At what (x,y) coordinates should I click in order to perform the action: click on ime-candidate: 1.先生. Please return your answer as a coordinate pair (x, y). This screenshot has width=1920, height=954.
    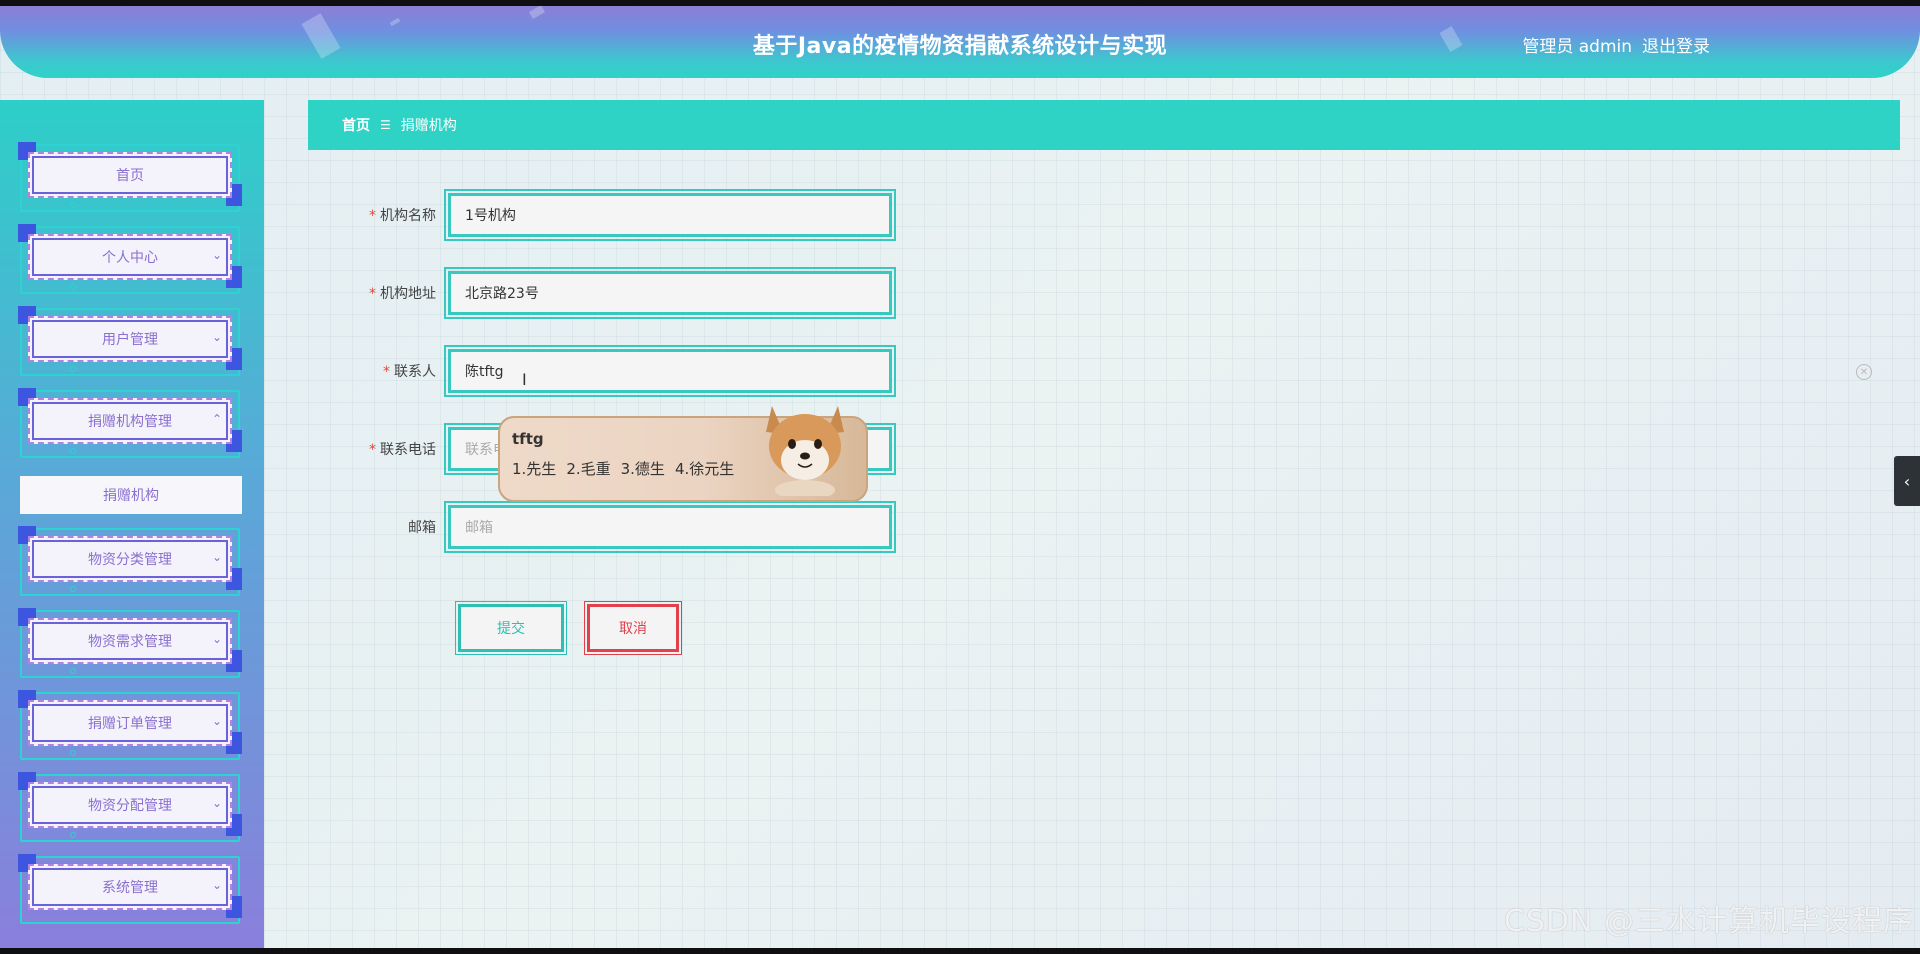
    Looking at the image, I should click on (534, 468).